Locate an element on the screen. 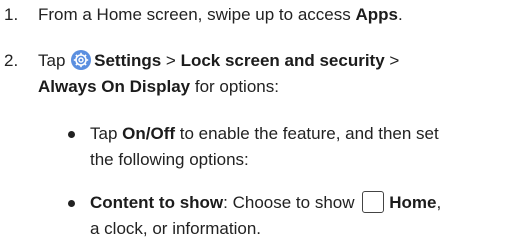 The image size is (509, 246). step-text: . is located at coordinates (400, 14).